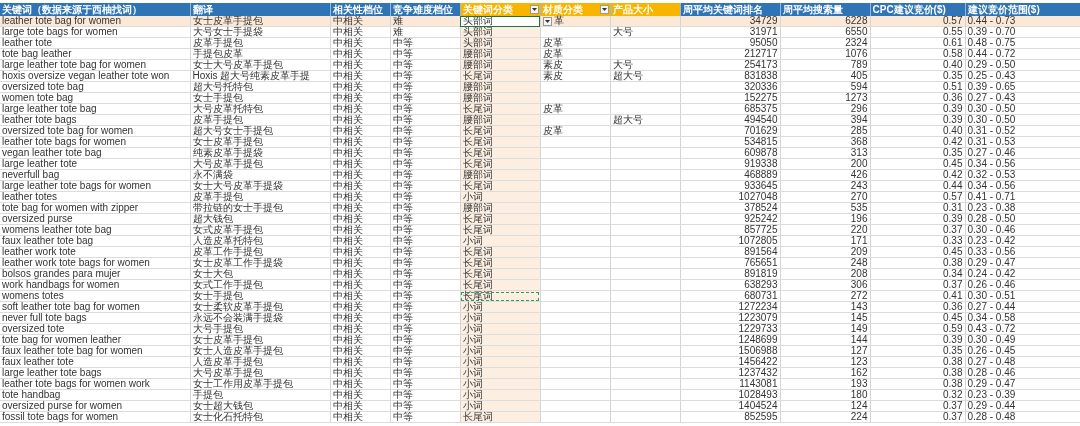 The image size is (1080, 426). I want to click on table-cell: 306, so click(825, 285).